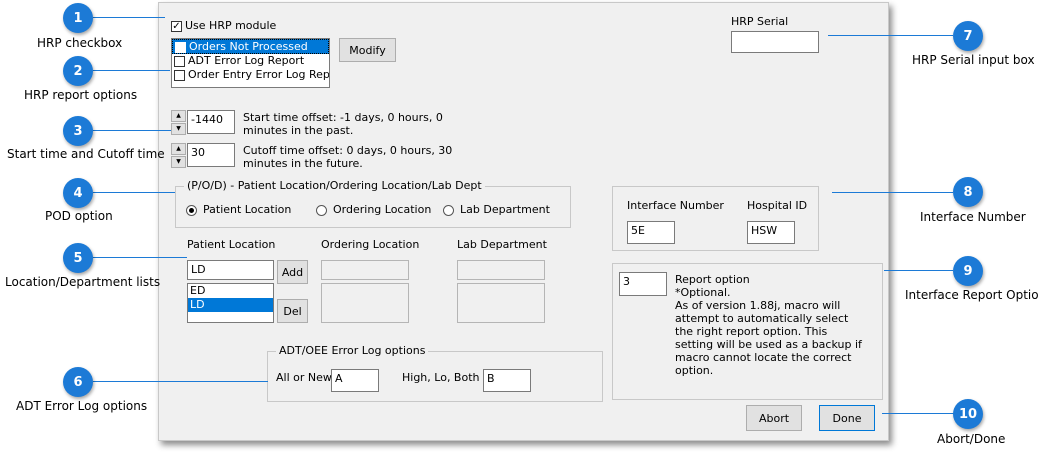 Image resolution: width=1038 pixels, height=452 pixels. I want to click on pod-radio-ordering: Ordering Location, so click(373, 209).